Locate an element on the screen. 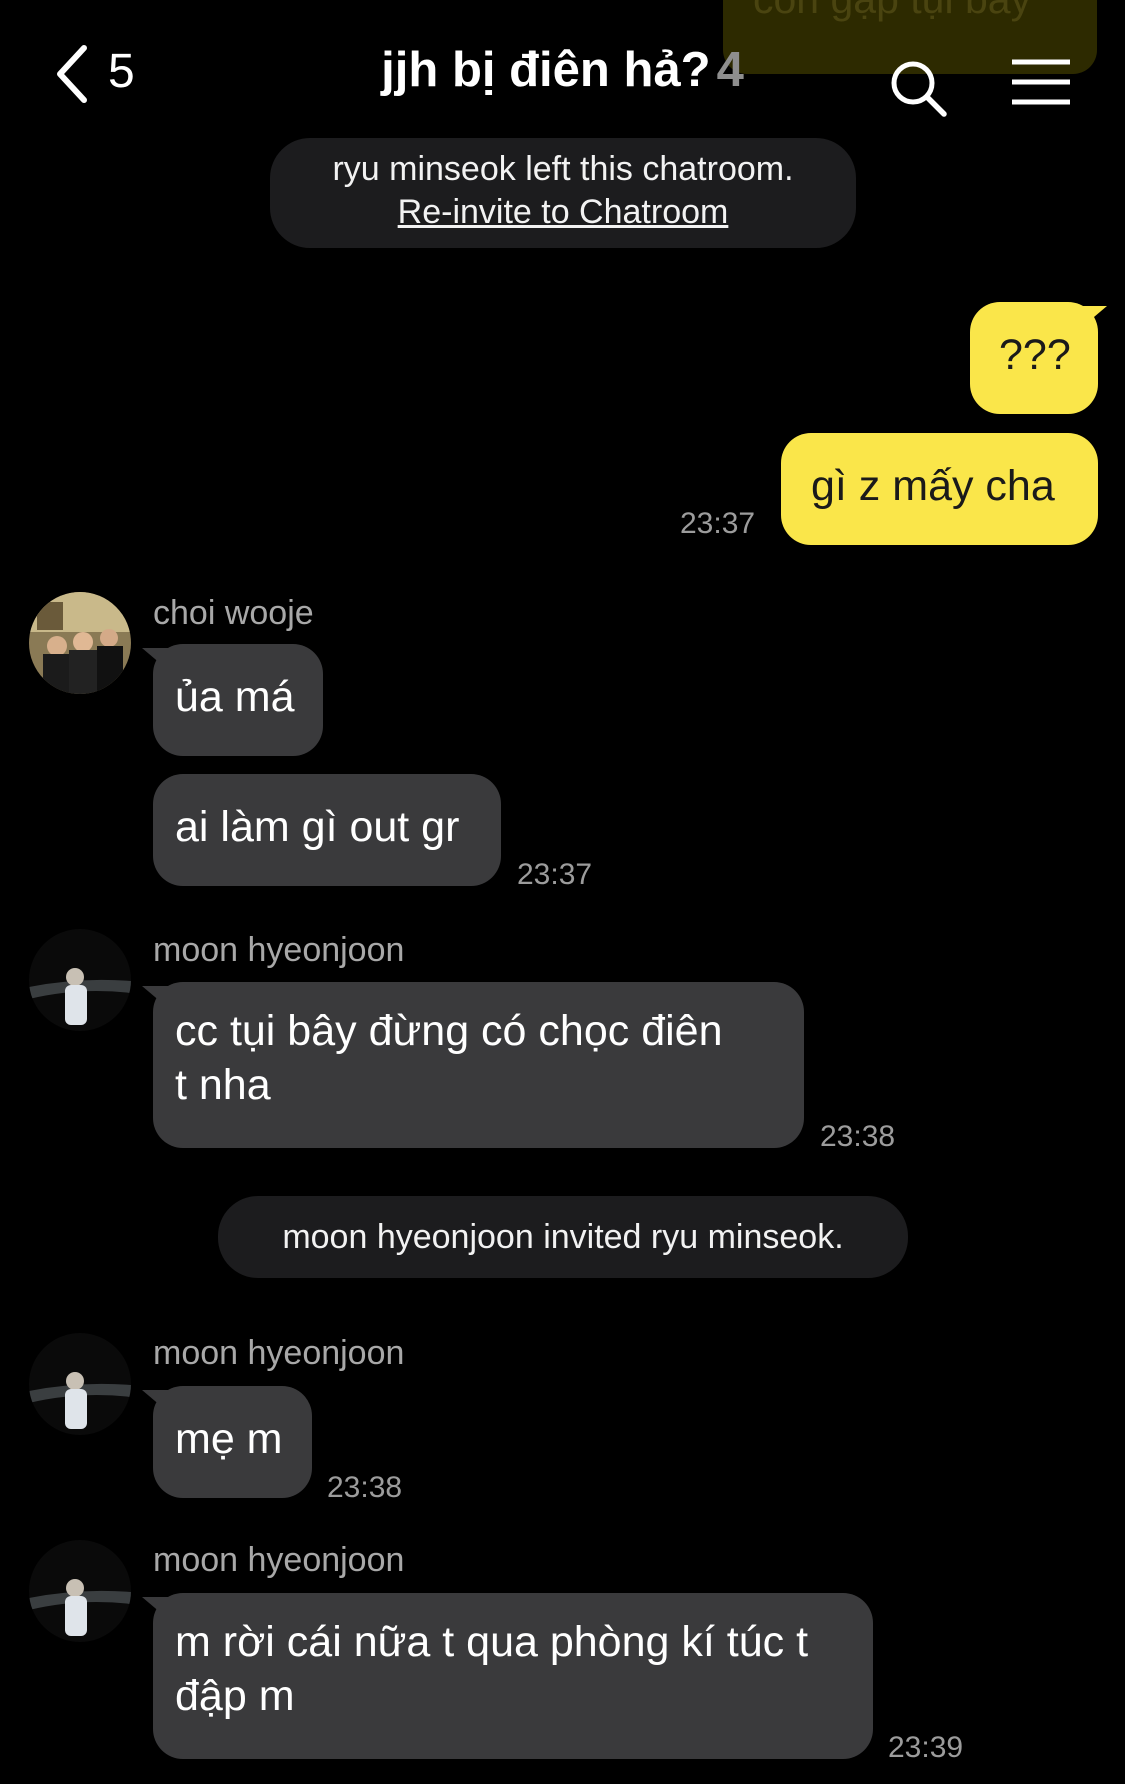 Image resolution: width=1125 pixels, height=1784 pixels. invite-notice: moon hyeonjoon invited ryu minseok. is located at coordinates (563, 1237).